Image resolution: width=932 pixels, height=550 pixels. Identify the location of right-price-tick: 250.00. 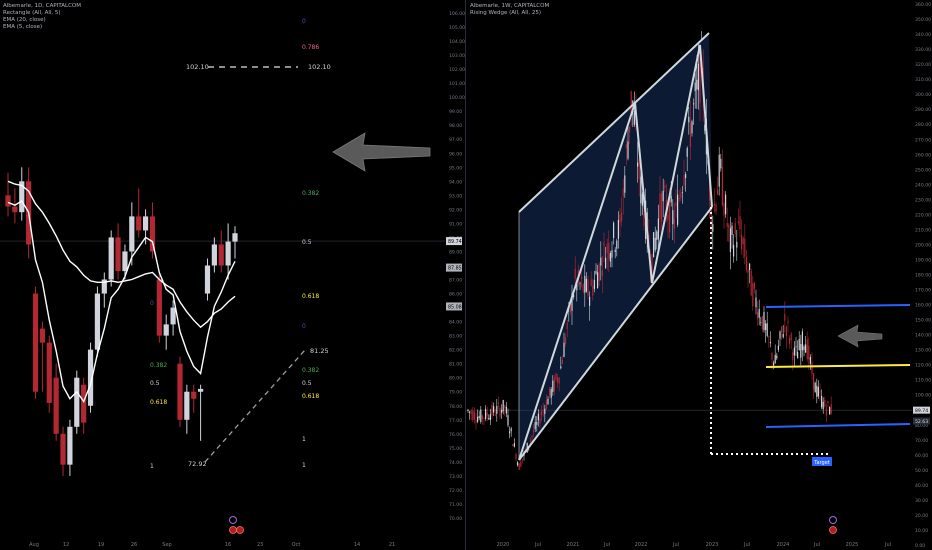
(923, 170).